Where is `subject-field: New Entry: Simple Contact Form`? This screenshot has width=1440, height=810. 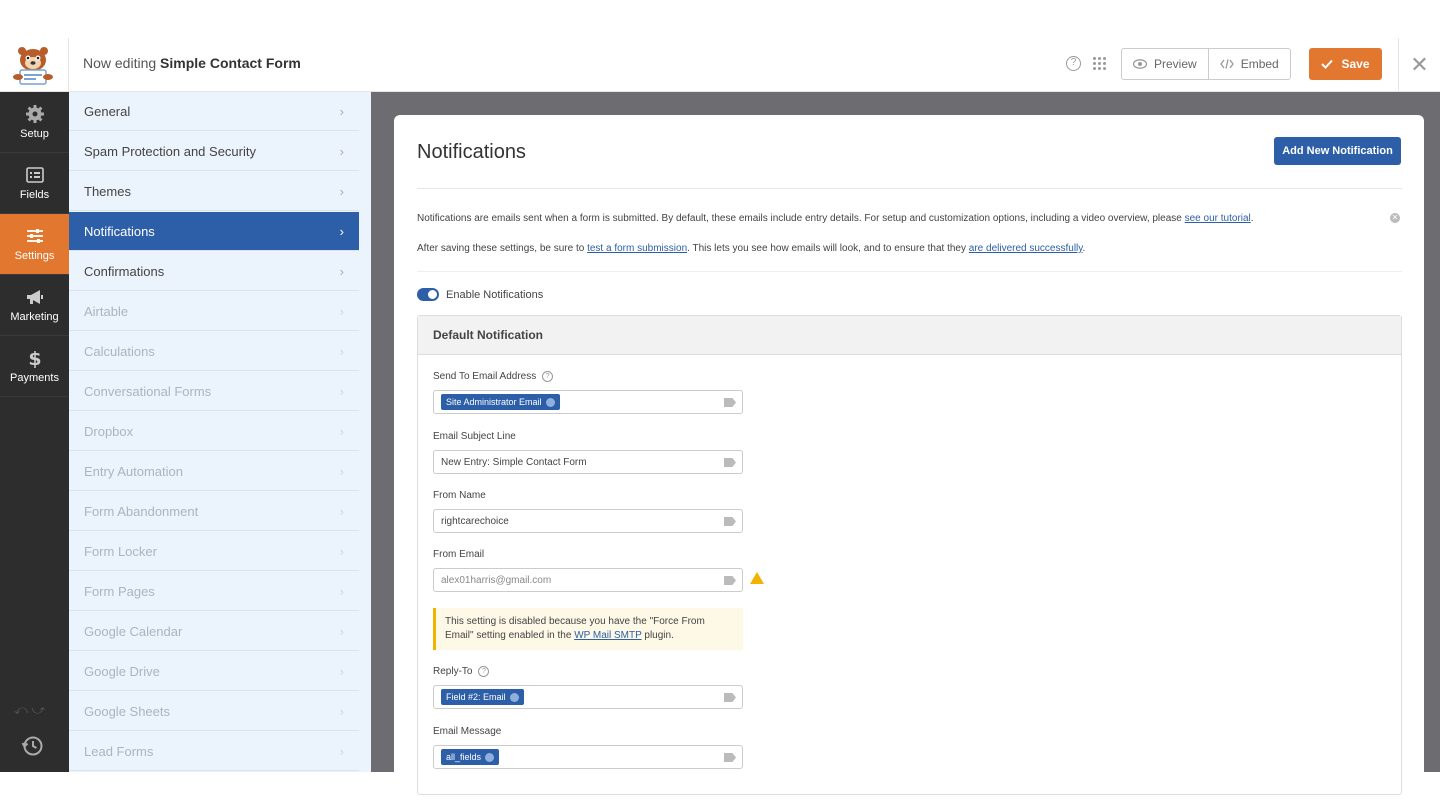 subject-field: New Entry: Simple Contact Form is located at coordinates (588, 462).